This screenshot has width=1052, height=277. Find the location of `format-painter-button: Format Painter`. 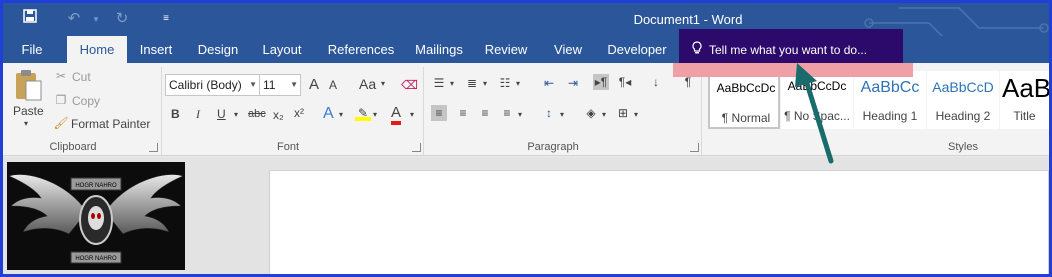

format-painter-button: Format Painter is located at coordinates (110, 124).